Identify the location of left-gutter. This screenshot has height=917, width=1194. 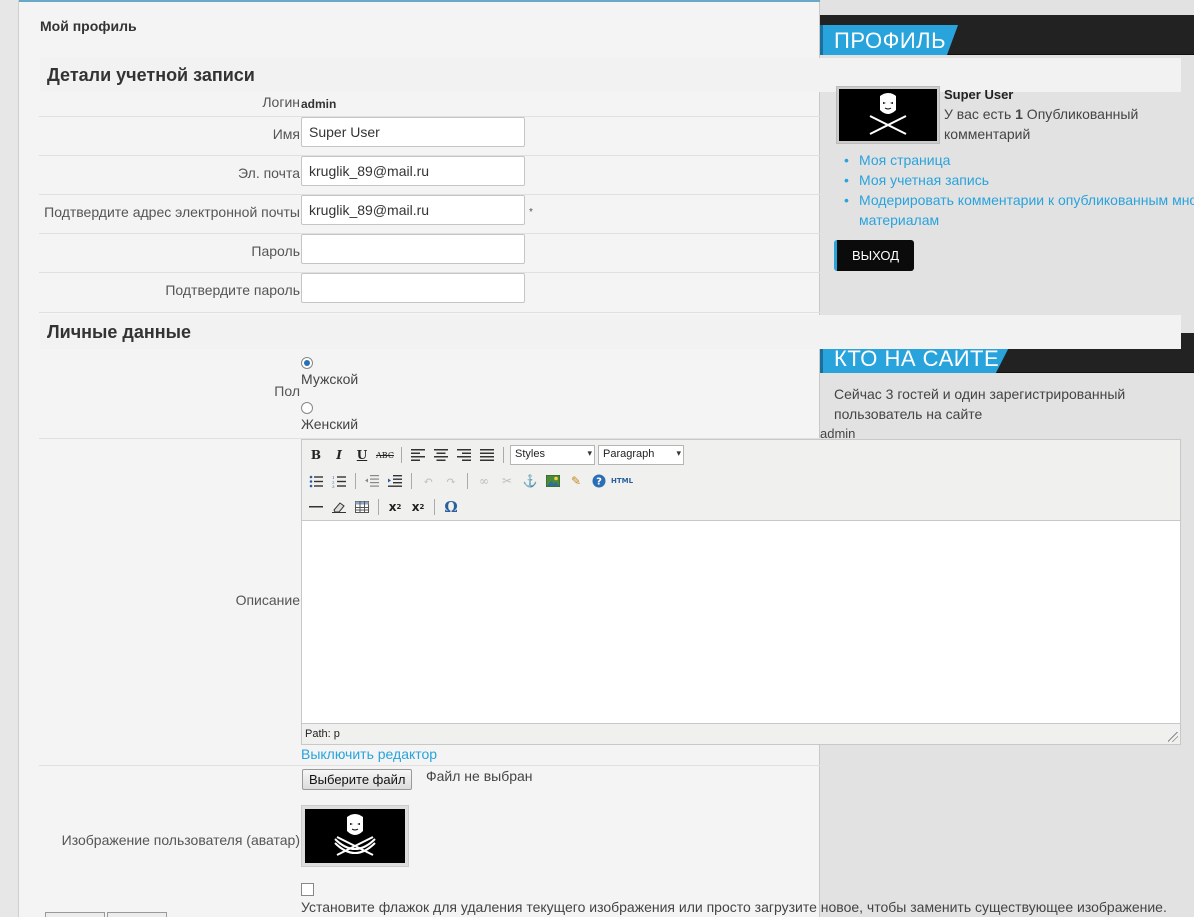
(9, 458).